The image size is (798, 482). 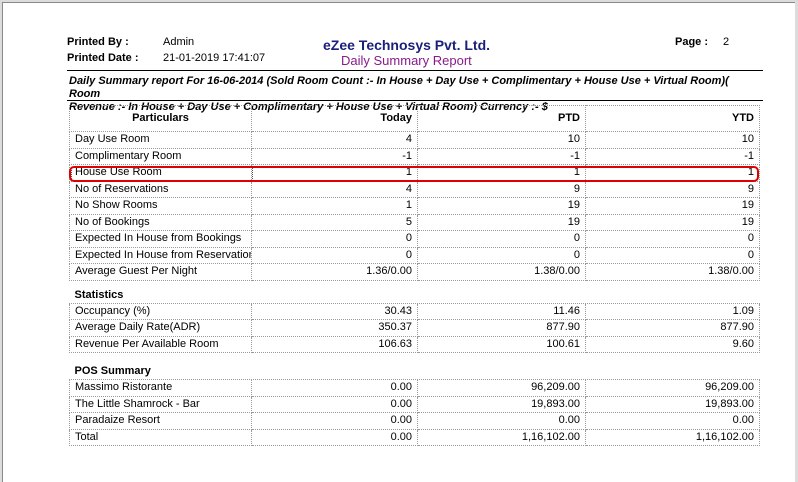 I want to click on cell-ptd: 11.46, so click(x=501, y=311).